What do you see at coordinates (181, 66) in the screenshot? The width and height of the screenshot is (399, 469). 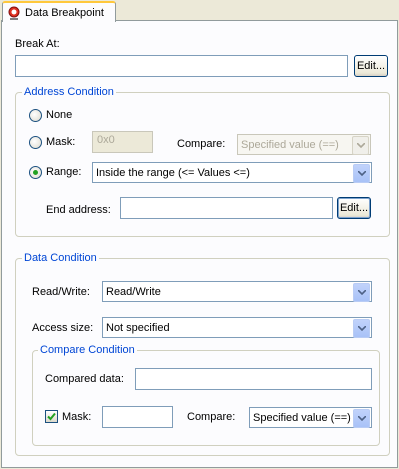 I see `break-at-input` at bounding box center [181, 66].